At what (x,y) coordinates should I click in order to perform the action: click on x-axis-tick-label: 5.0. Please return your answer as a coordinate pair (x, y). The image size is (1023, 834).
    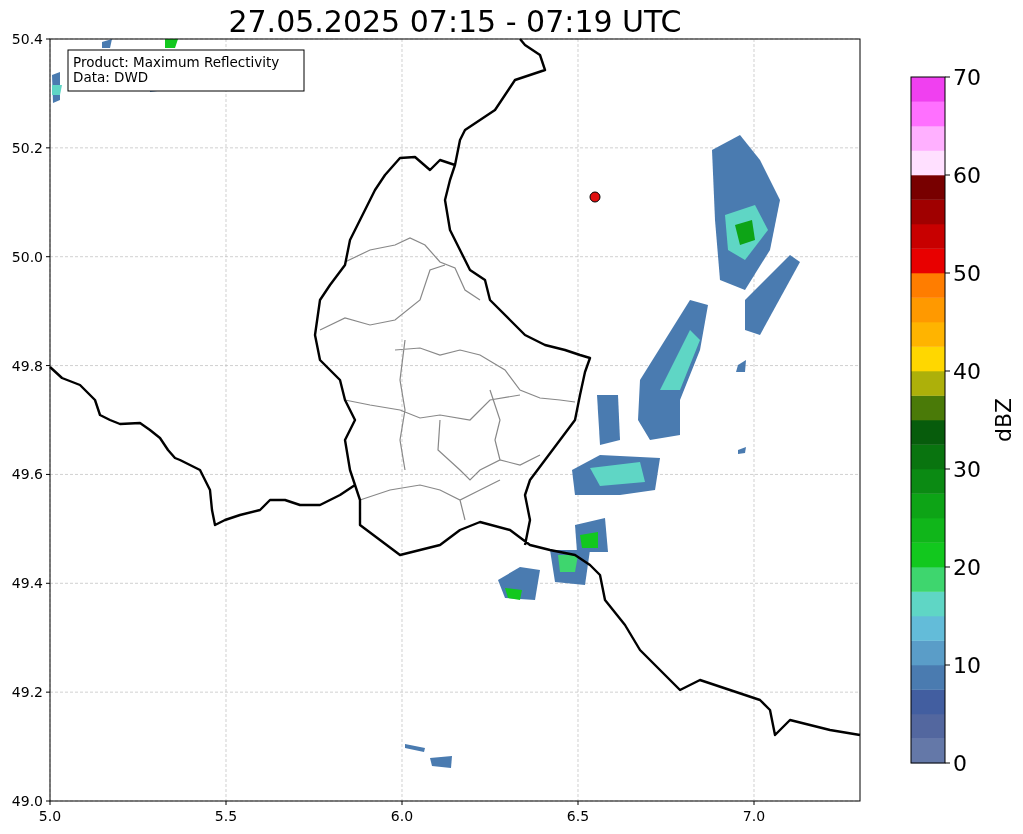
    Looking at the image, I should click on (50, 816).